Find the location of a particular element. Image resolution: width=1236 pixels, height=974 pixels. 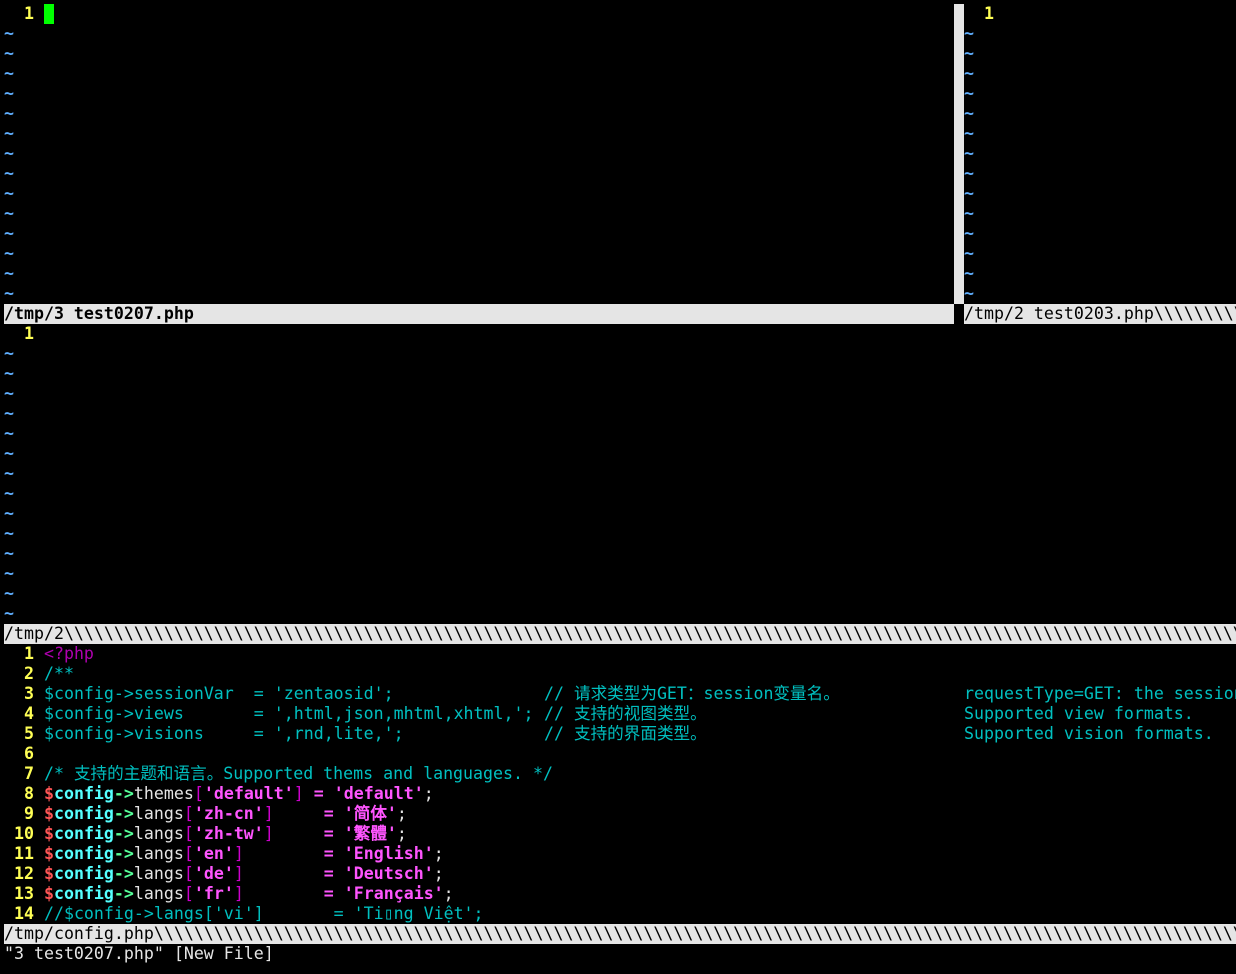

line-number: 13 is located at coordinates (24, 893).